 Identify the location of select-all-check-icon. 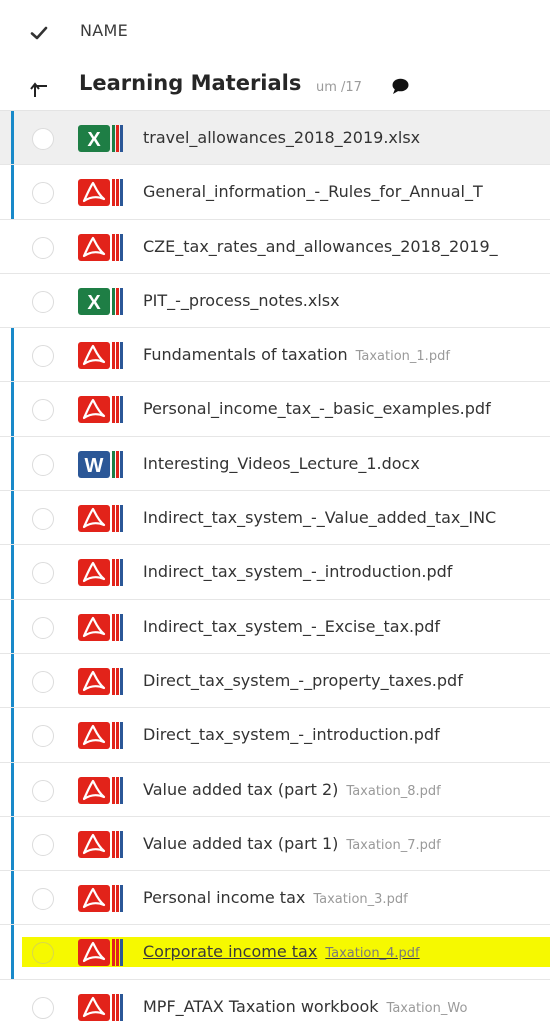
(39, 33).